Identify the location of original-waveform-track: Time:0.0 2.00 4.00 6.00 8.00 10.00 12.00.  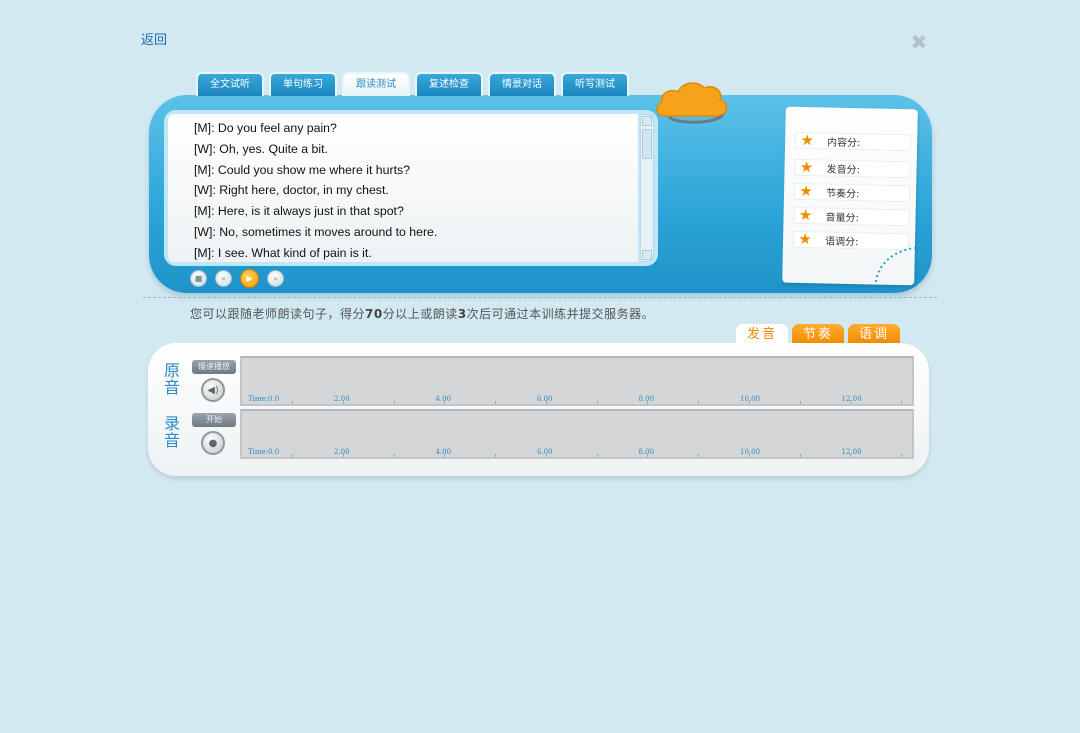
(577, 381).